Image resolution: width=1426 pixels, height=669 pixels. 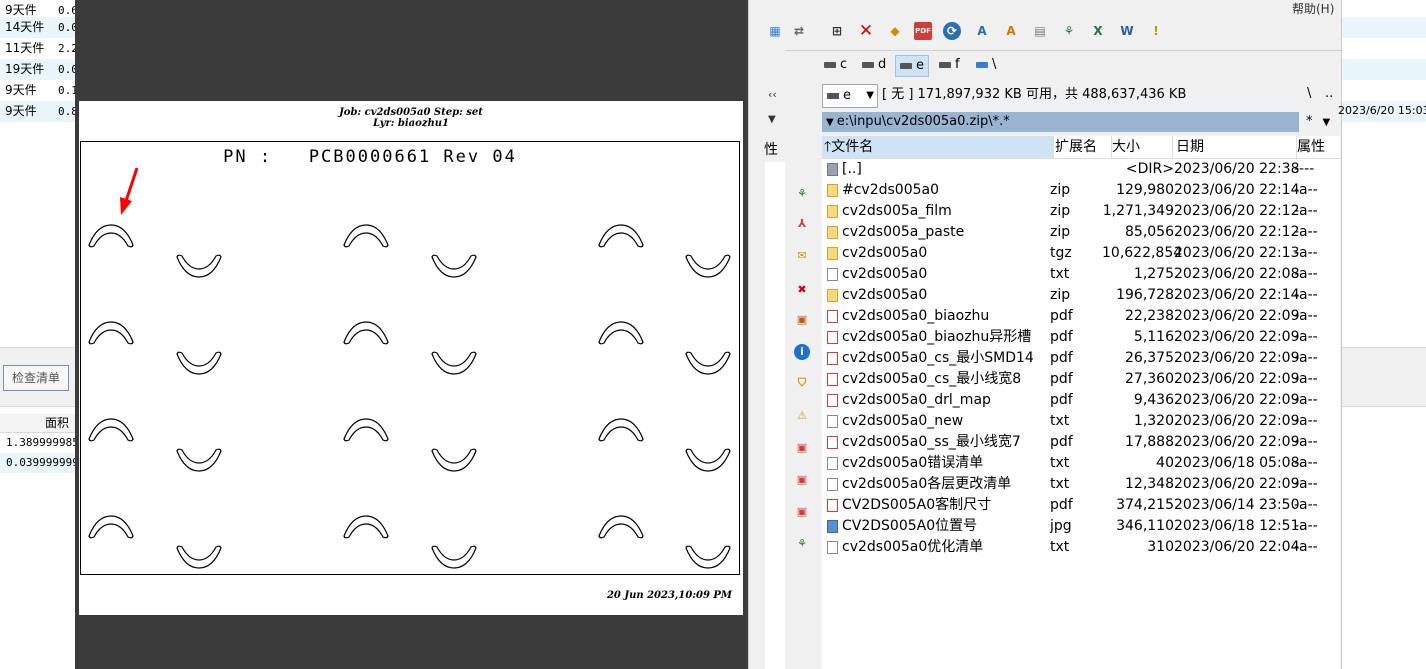 What do you see at coordinates (1040, 31) in the screenshot?
I see `document-icon: ▤` at bounding box center [1040, 31].